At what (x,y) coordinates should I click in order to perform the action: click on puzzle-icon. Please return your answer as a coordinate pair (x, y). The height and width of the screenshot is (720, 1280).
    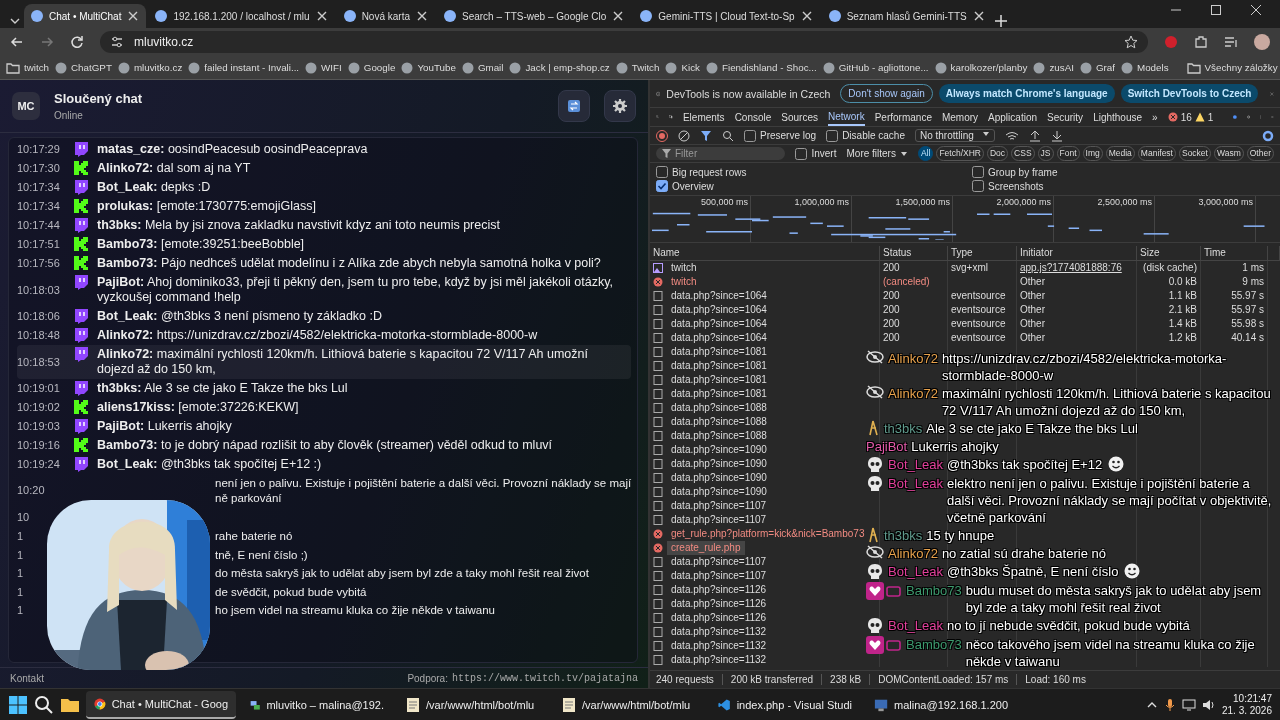
    Looking at the image, I should click on (1201, 42).